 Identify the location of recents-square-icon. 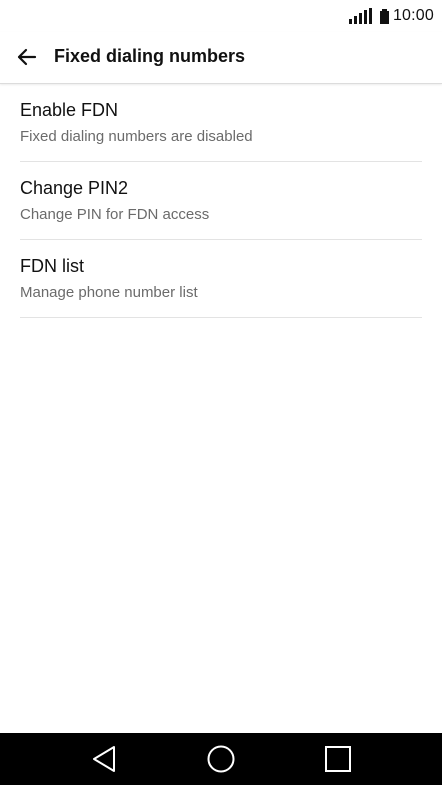
(338, 759).